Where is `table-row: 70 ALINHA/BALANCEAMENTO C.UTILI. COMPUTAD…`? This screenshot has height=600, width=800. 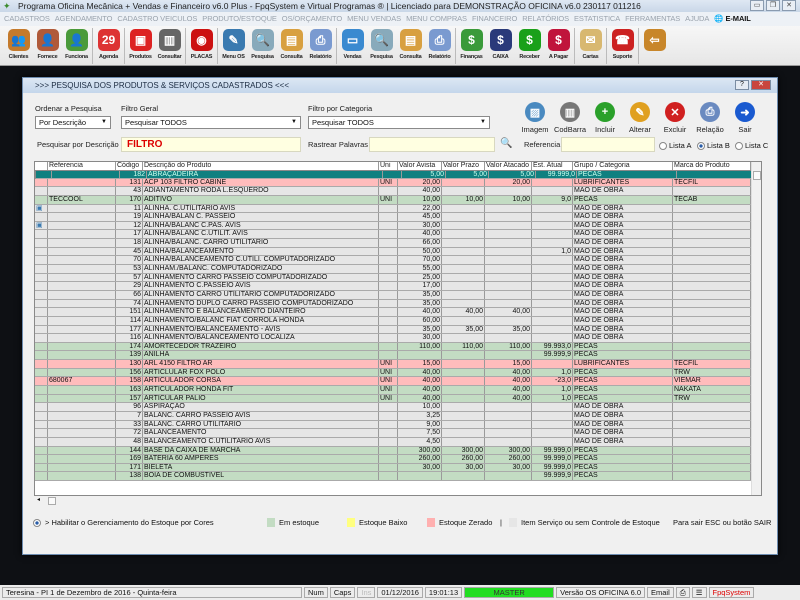
table-row: 70 ALINHA/BALANCEAMENTO C.UTILI. COMPUTAD… is located at coordinates (398, 261).